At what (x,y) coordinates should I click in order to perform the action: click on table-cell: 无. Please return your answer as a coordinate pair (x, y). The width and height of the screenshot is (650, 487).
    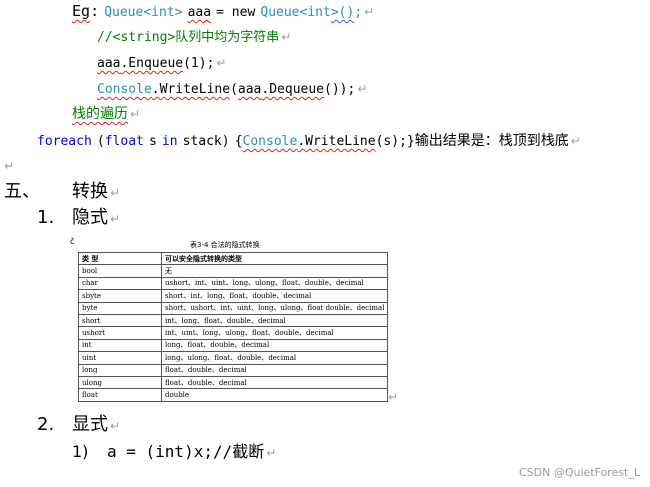
    Looking at the image, I should click on (274, 271).